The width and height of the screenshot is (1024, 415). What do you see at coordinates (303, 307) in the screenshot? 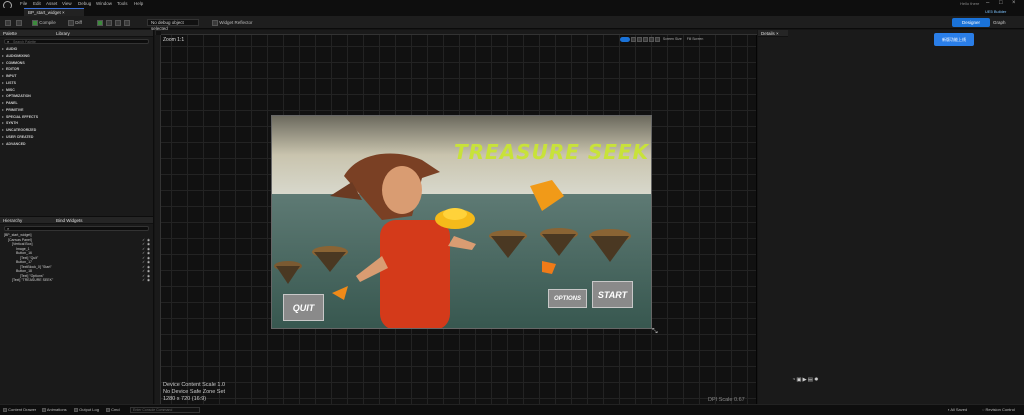
I see `quit-button: QUIT` at bounding box center [303, 307].